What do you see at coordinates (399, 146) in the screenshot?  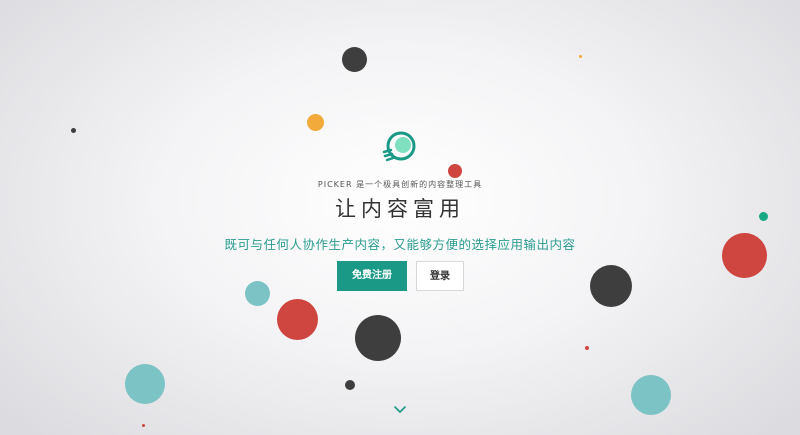 I see `lightbulb-icon` at bounding box center [399, 146].